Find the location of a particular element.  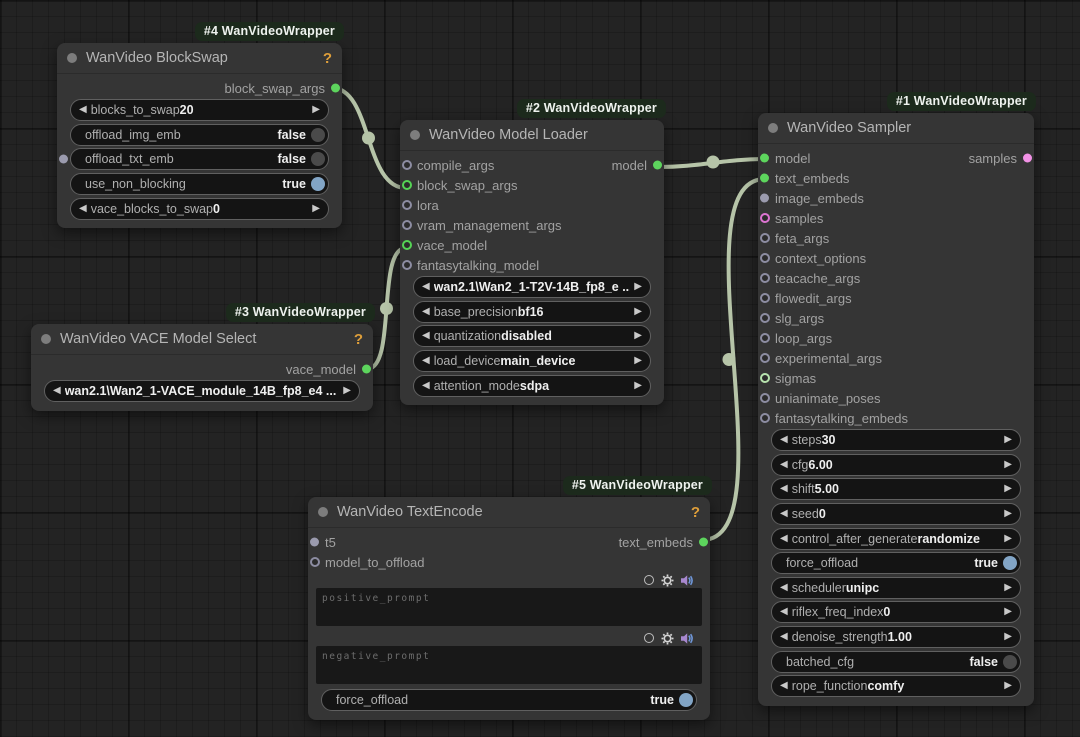

model-select-widget: ◀ wan2.1\Wan2_1-T2V-14B_fp8_e ... ▶ is located at coordinates (532, 287).